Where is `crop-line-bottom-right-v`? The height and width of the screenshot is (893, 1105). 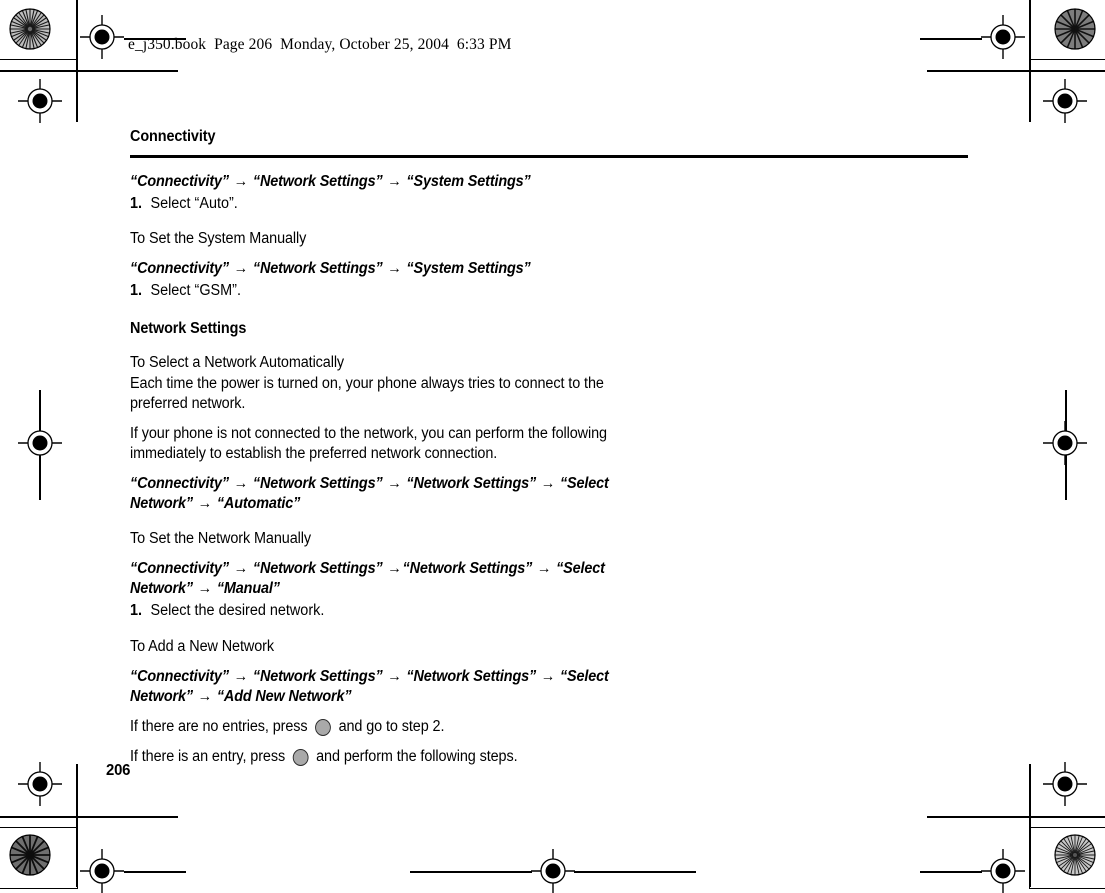
crop-line-bottom-right-v is located at coordinates (1030, 825).